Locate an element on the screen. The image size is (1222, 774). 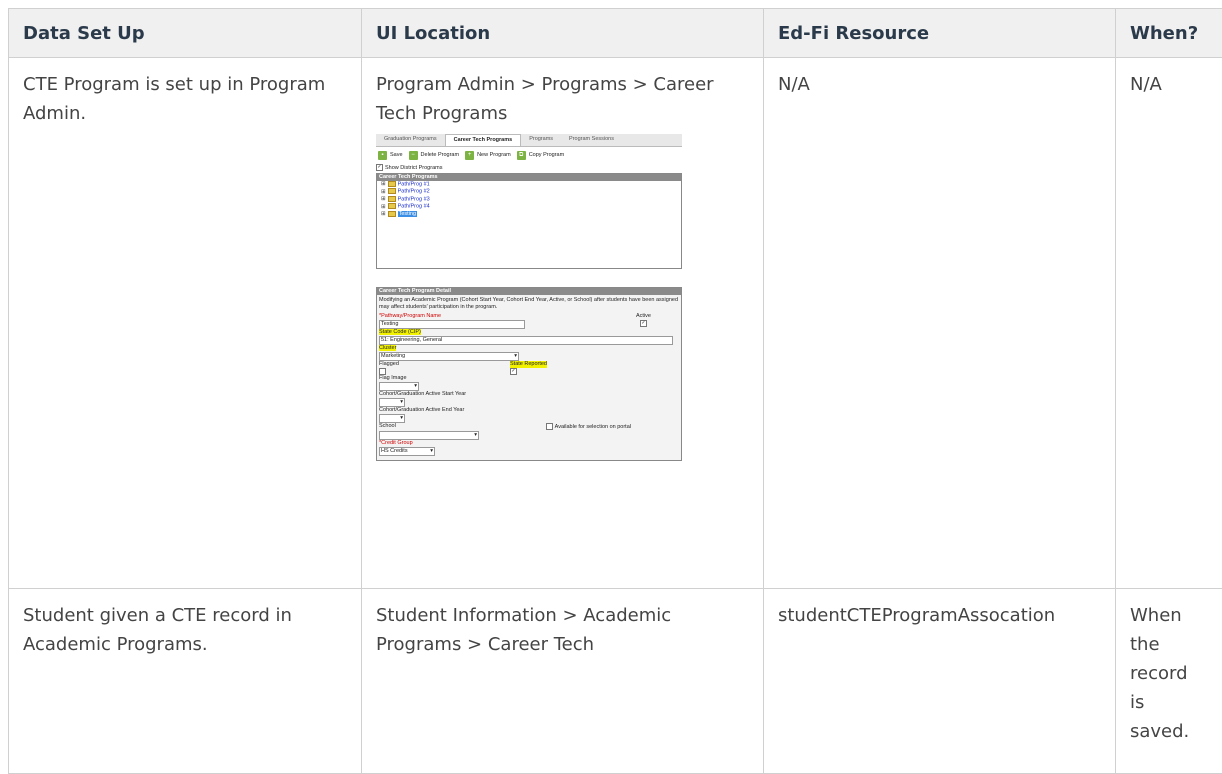
cluster-select: Marketing ▾ is located at coordinates (449, 356).